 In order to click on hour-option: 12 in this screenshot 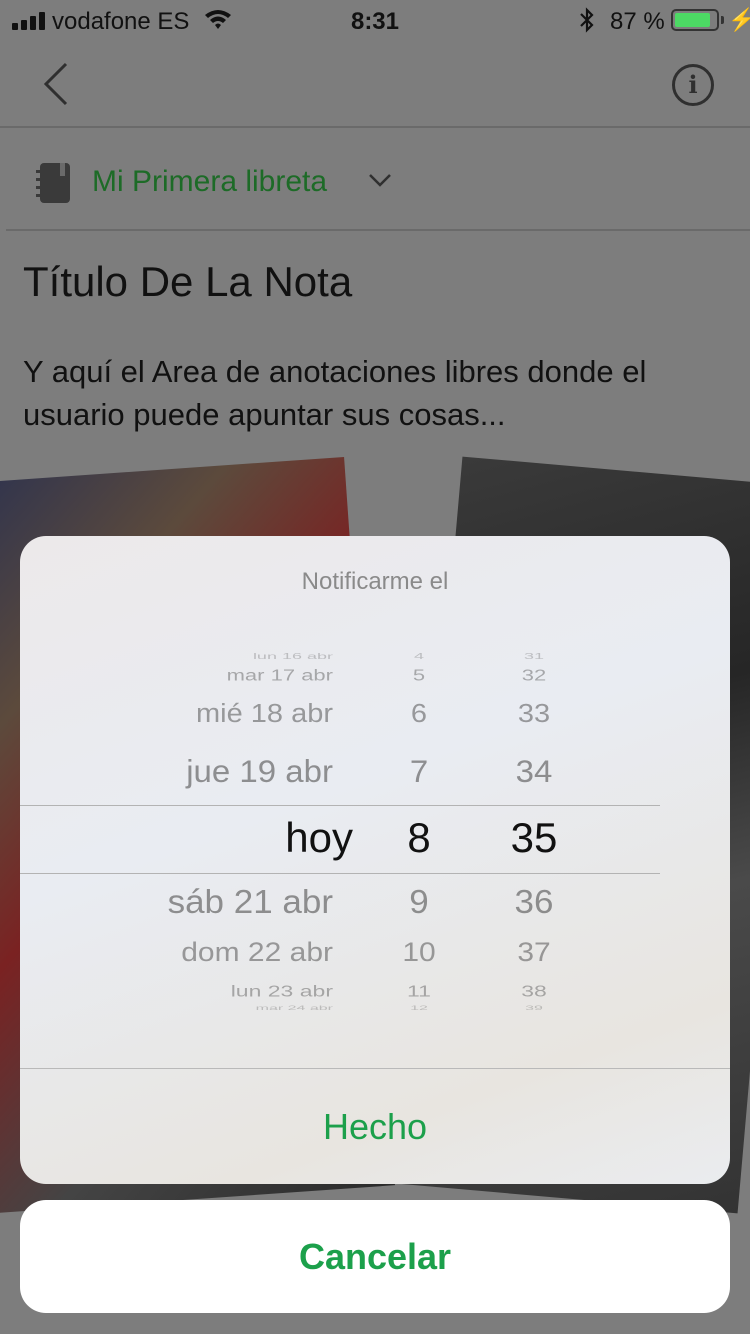, I will do `click(419, 1008)`.